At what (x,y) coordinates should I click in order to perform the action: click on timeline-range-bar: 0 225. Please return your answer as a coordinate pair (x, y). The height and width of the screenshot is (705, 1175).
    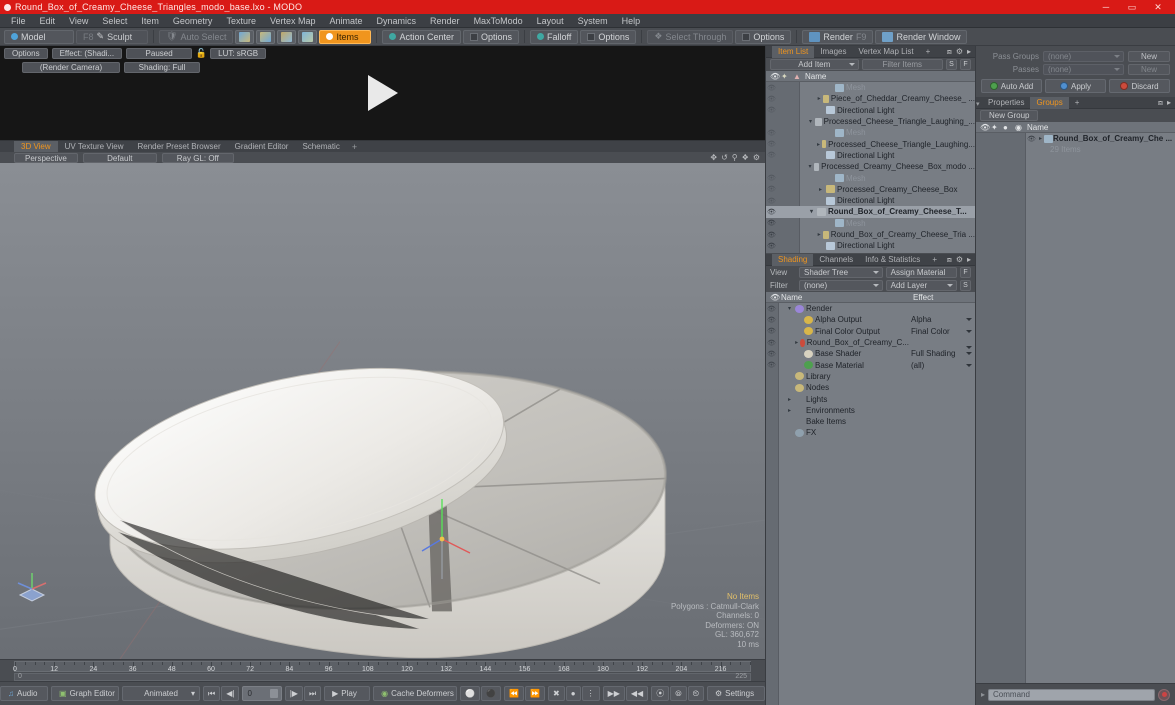
    Looking at the image, I should click on (382, 677).